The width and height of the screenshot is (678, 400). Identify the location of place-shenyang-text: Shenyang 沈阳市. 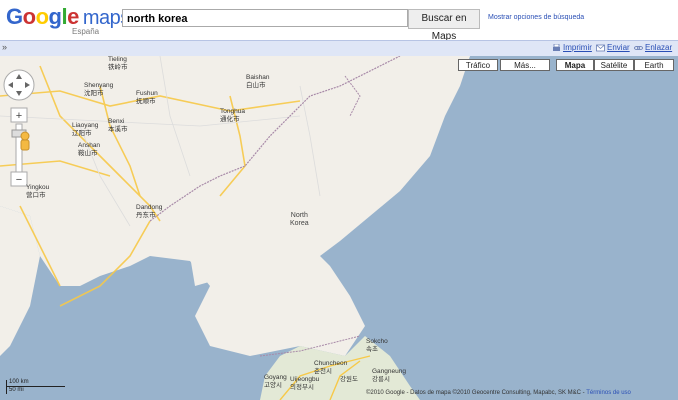
(99, 89).